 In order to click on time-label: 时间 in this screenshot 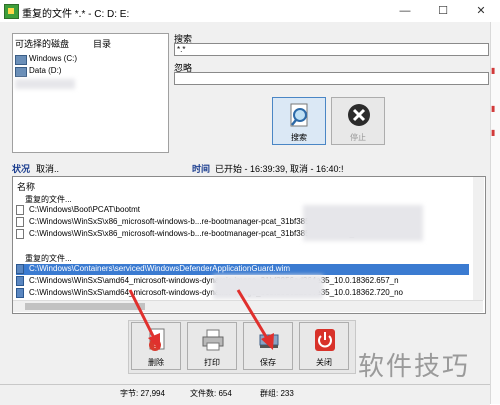, I will do `click(201, 169)`.